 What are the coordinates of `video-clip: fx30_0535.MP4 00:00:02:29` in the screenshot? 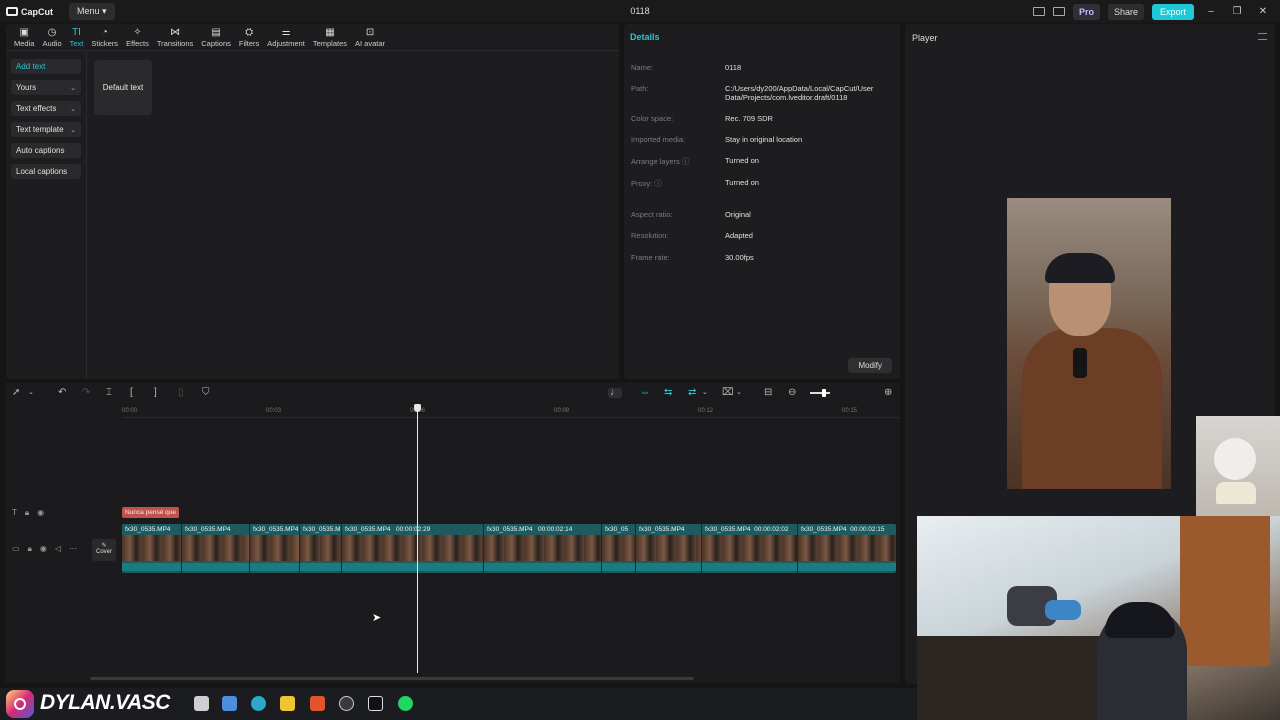 It's located at (413, 548).